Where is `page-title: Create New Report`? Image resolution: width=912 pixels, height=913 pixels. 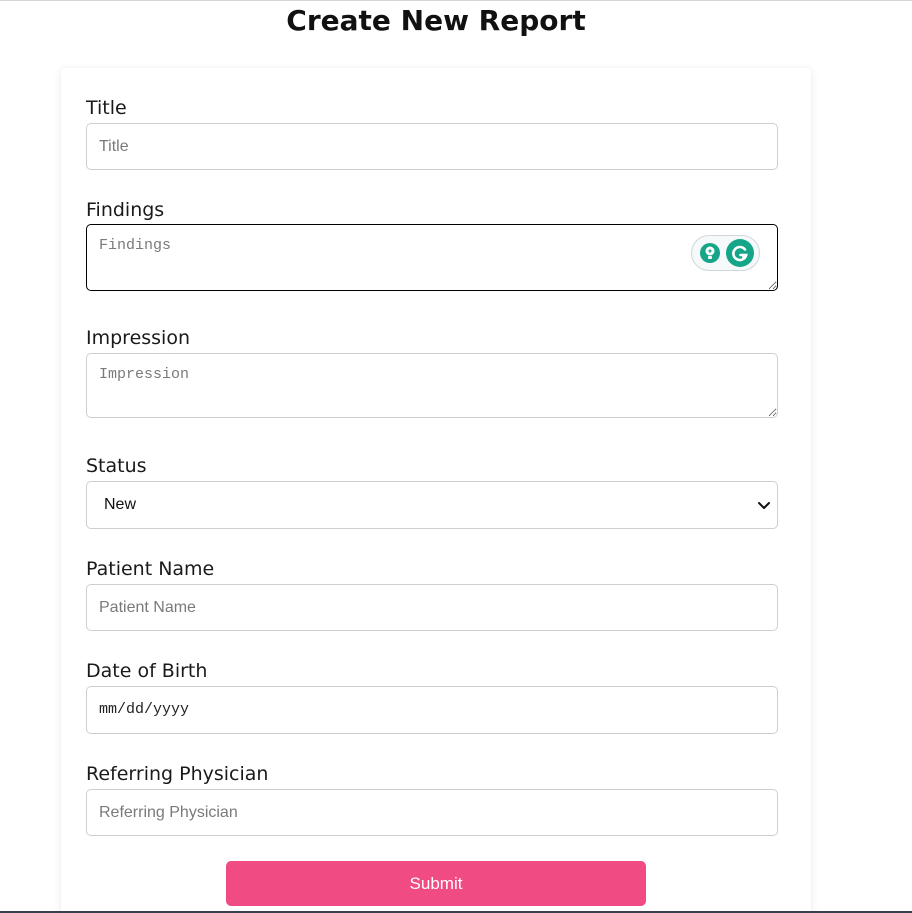
page-title: Create New Report is located at coordinates (436, 20).